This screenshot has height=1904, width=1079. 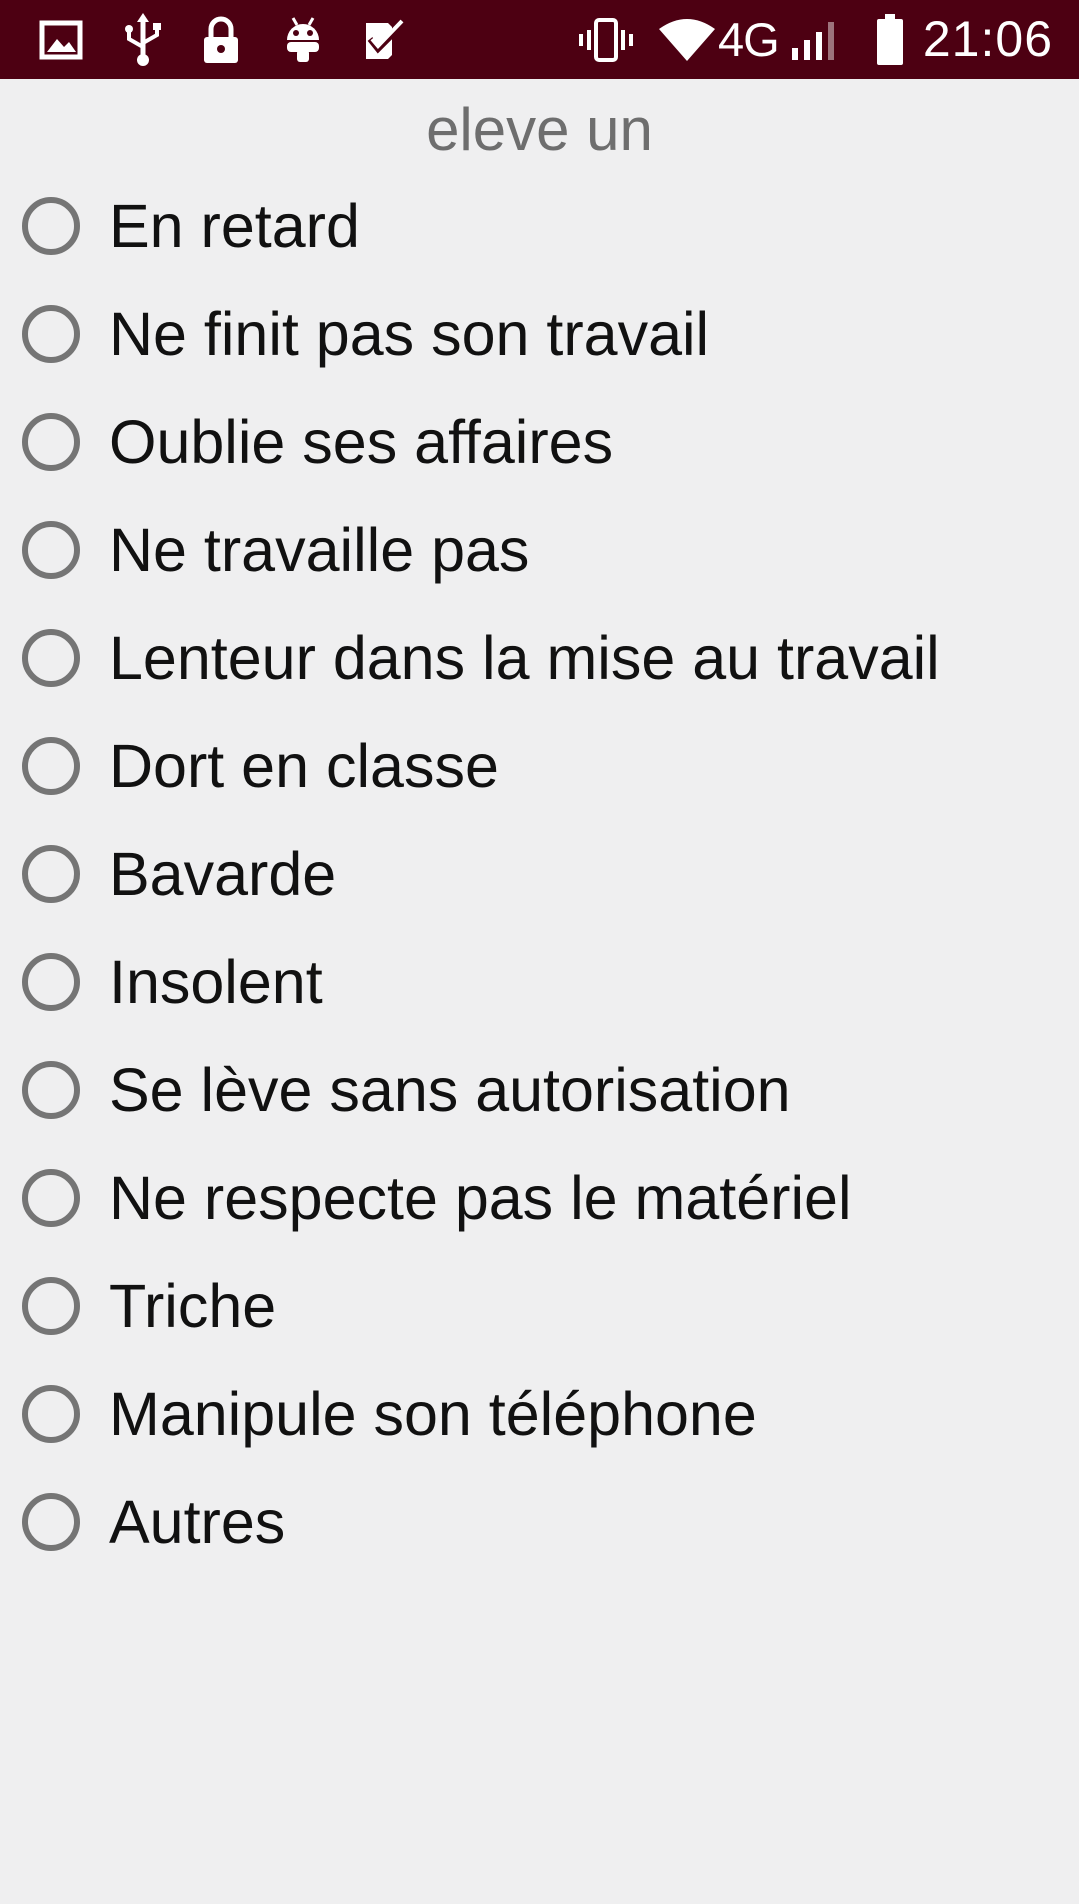 What do you see at coordinates (450, 1090) in the screenshot?
I see `radio-label: Se lève sans autorisation` at bounding box center [450, 1090].